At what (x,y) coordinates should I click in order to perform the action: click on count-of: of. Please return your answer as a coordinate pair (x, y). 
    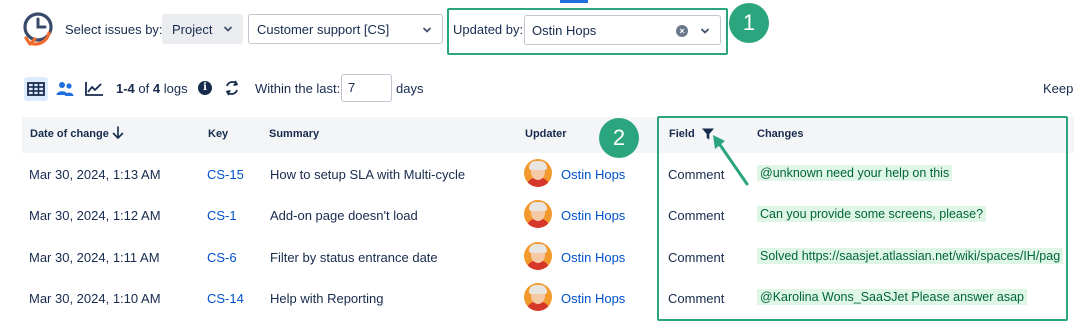
    Looking at the image, I should click on (144, 88).